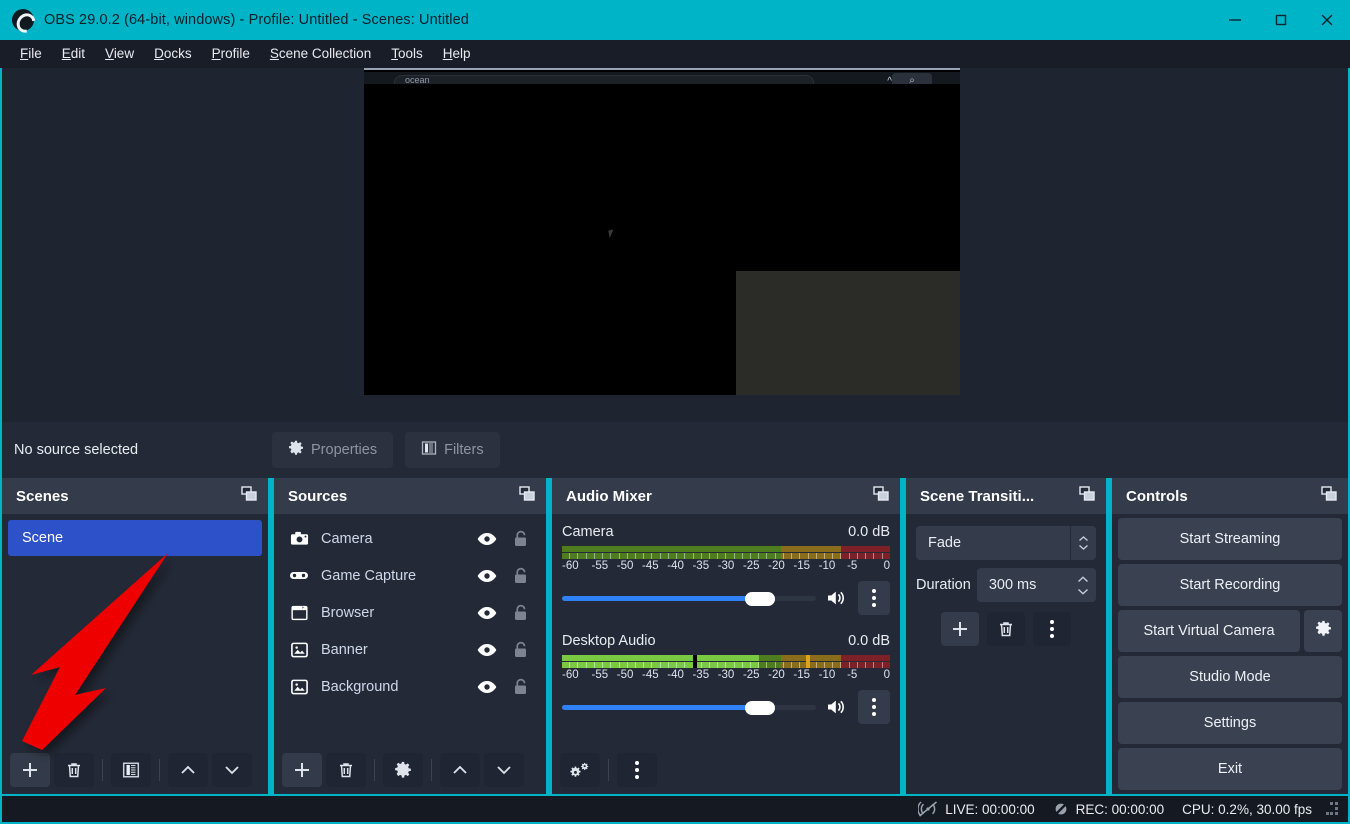 Image resolution: width=1350 pixels, height=824 pixels. I want to click on scene-list-item: Scene, so click(135, 538).